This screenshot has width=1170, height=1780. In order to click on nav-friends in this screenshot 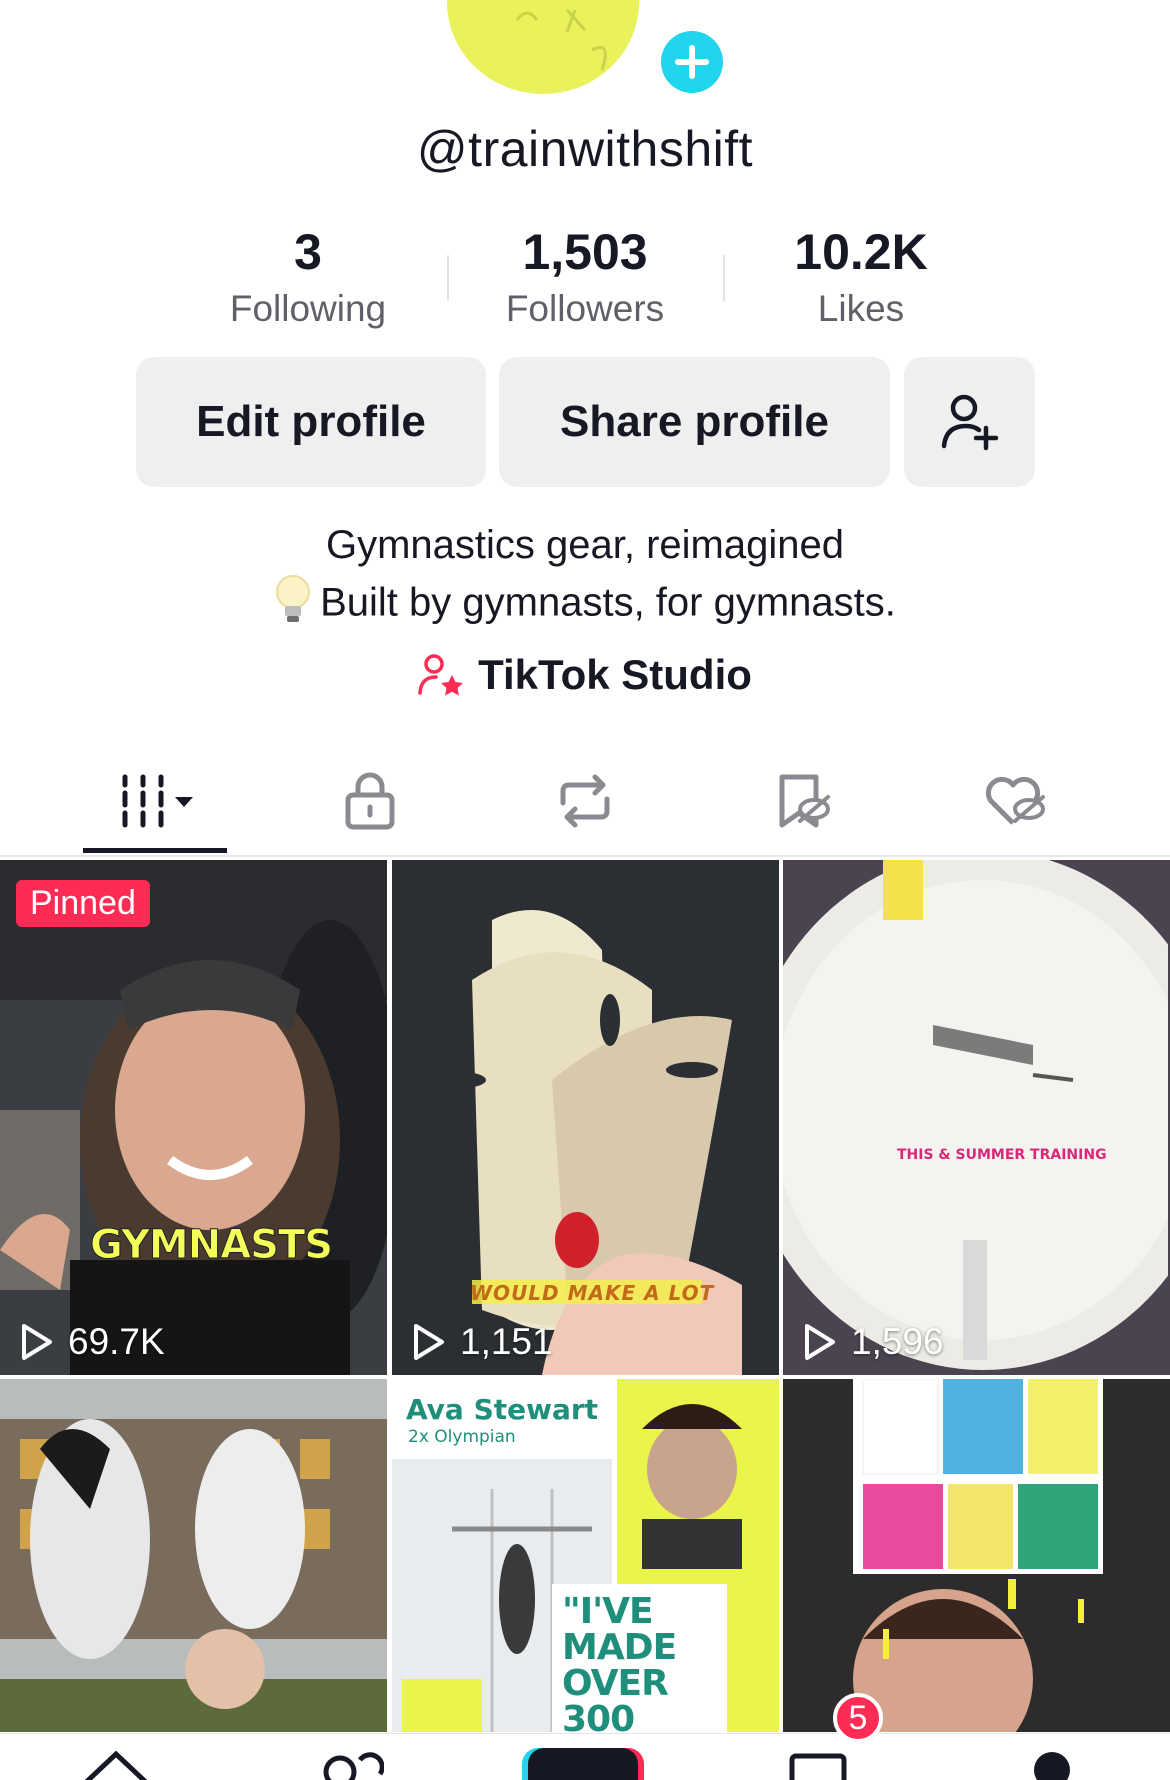, I will do `click(352, 1765)`.